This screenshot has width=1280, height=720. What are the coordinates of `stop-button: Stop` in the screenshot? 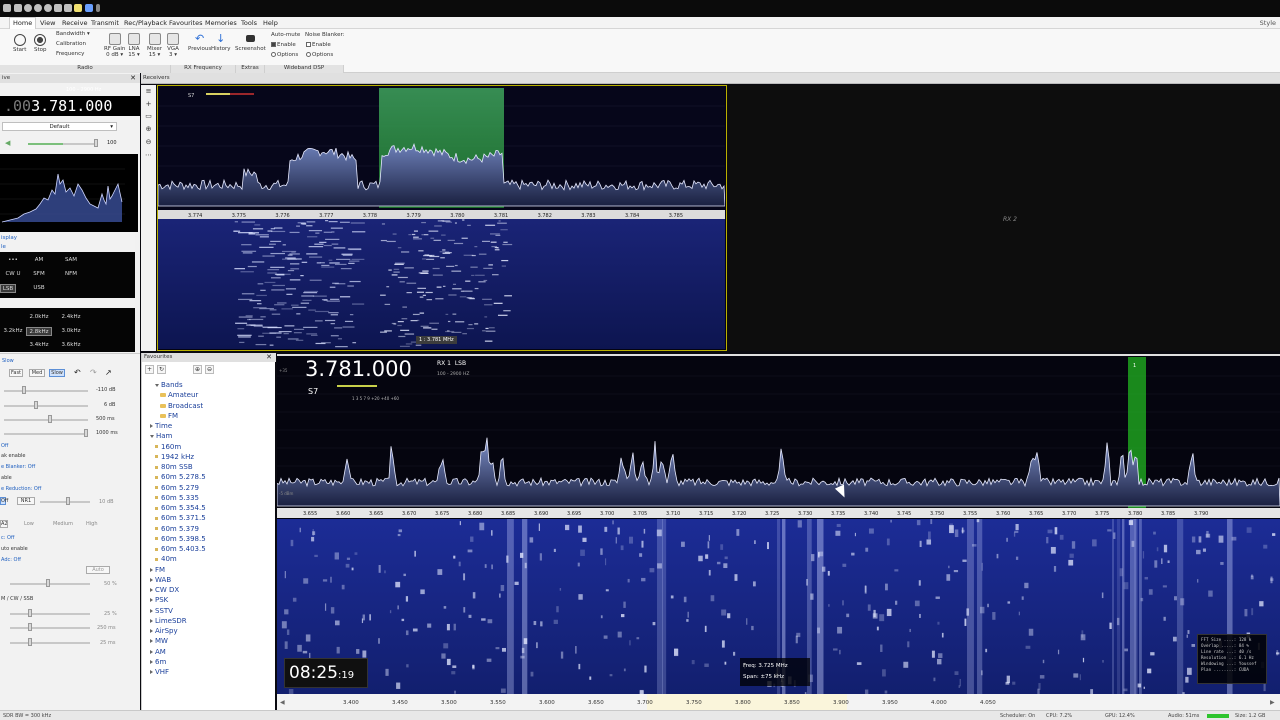 It's located at (40, 43).